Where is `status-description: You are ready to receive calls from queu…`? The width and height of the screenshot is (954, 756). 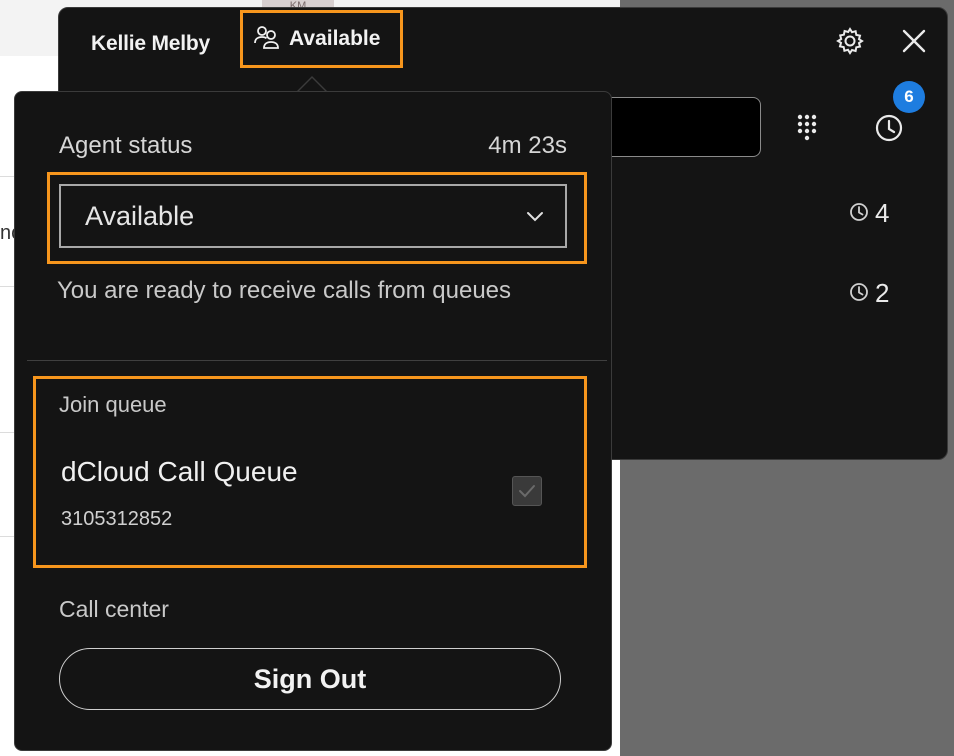
status-description: You are ready to receive calls from queu… is located at coordinates (284, 290).